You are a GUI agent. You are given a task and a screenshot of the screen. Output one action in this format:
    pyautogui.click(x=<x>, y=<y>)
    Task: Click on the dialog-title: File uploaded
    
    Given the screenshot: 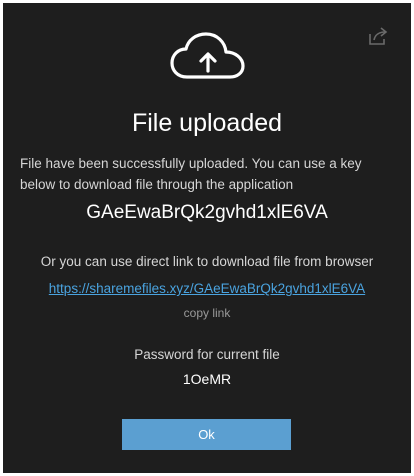 What is the action you would take?
    pyautogui.click(x=207, y=123)
    